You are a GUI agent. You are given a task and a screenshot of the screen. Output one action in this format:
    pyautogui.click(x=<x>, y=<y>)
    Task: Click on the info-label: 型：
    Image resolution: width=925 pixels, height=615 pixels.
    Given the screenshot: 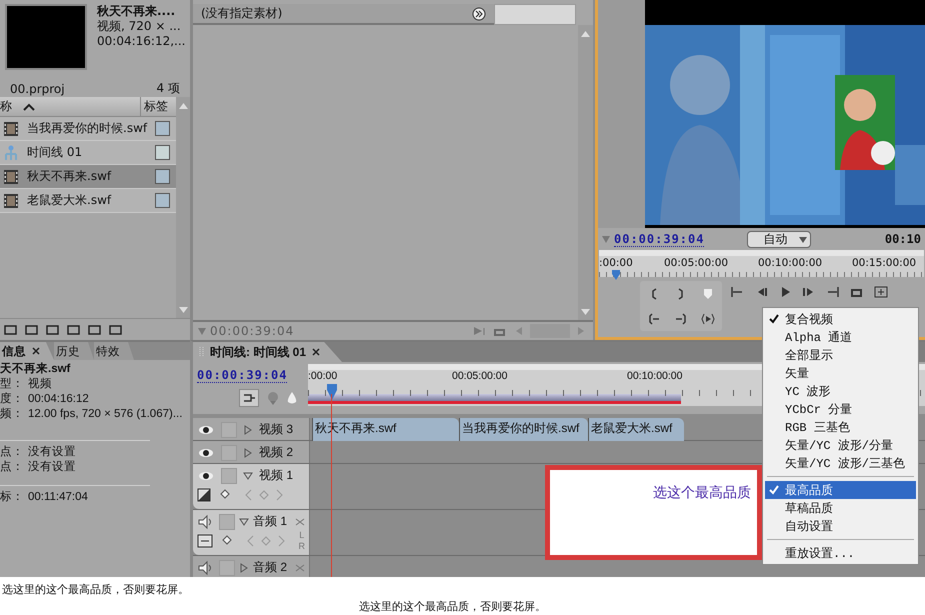 What is the action you would take?
    pyautogui.click(x=12, y=384)
    